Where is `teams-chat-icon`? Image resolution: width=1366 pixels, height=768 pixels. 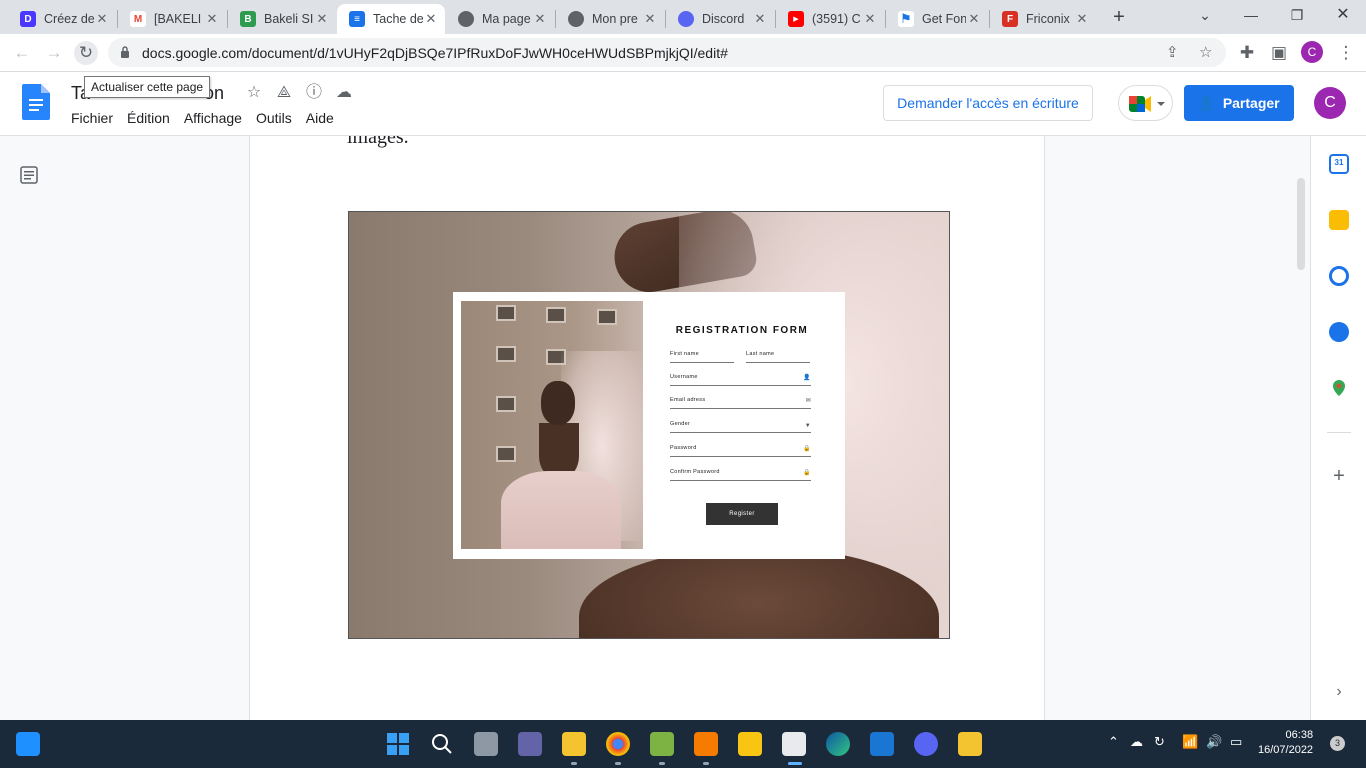 teams-chat-icon is located at coordinates (530, 744).